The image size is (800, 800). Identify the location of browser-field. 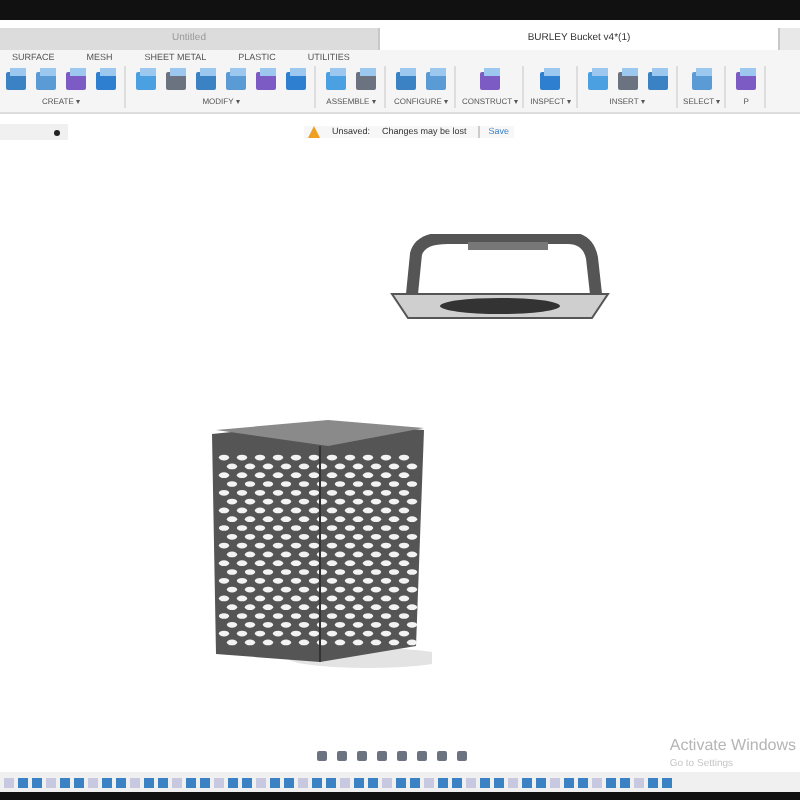
(34, 132).